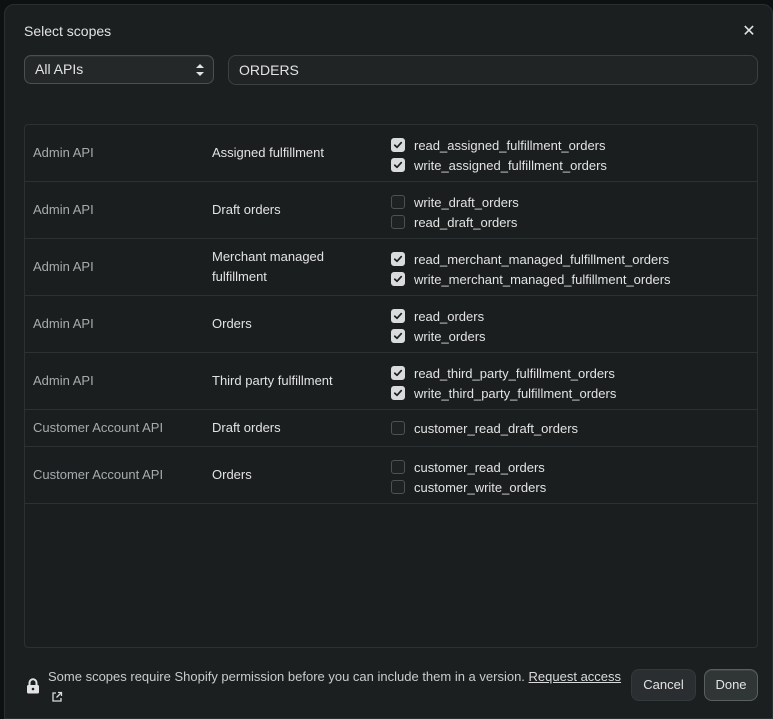  I want to click on scope-option: read_third_party_fulfillment_orders, so click(503, 373).